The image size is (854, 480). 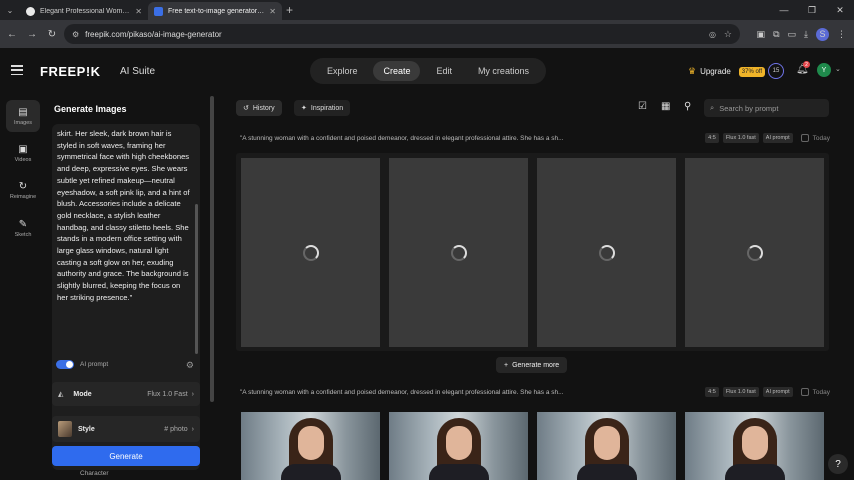 What do you see at coordinates (126, 475) in the screenshot?
I see `character-selector: Character` at bounding box center [126, 475].